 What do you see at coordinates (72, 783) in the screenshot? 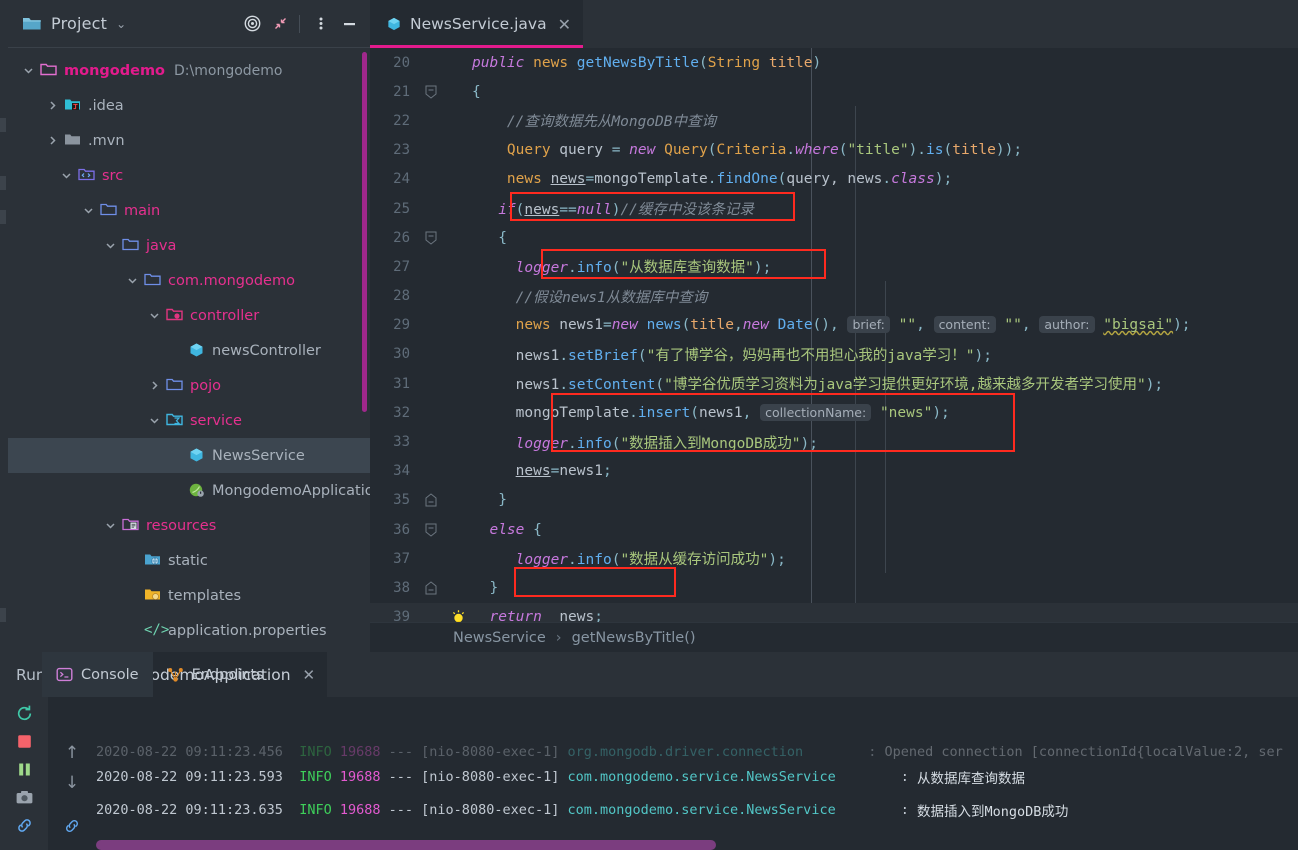
I see `scroll-down-icon: ↓` at bounding box center [72, 783].